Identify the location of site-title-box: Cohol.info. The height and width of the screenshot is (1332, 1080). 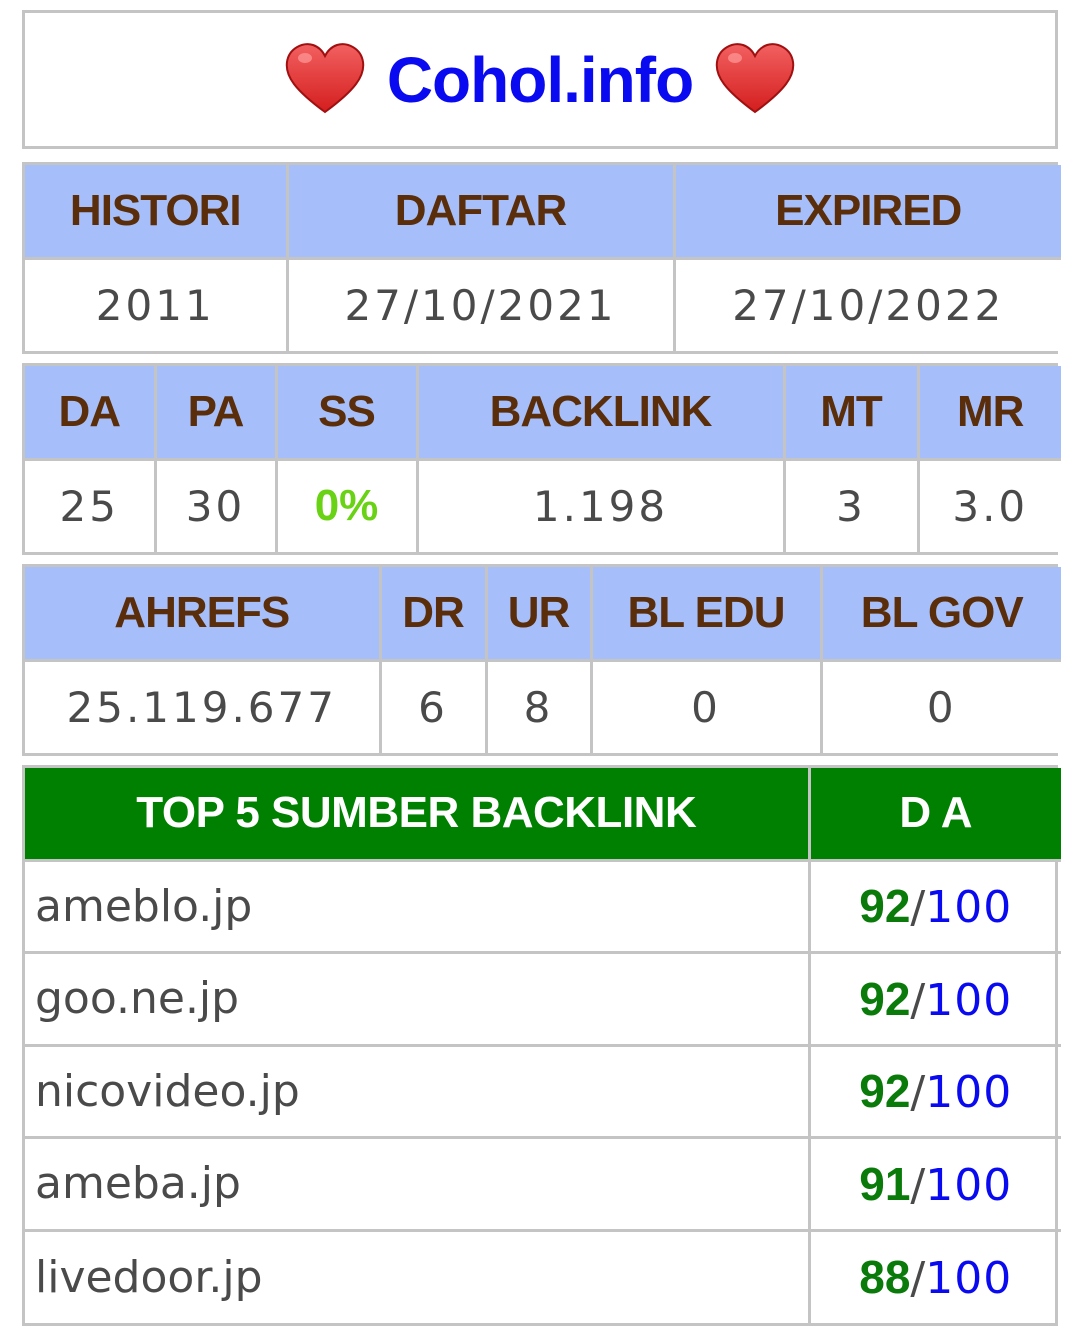
(540, 79).